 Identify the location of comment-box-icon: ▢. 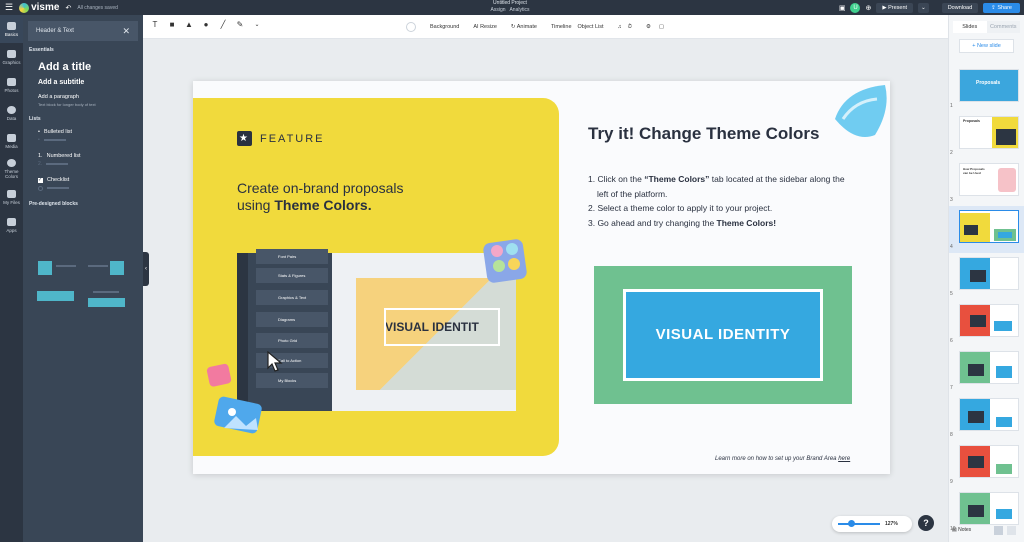
(661, 27).